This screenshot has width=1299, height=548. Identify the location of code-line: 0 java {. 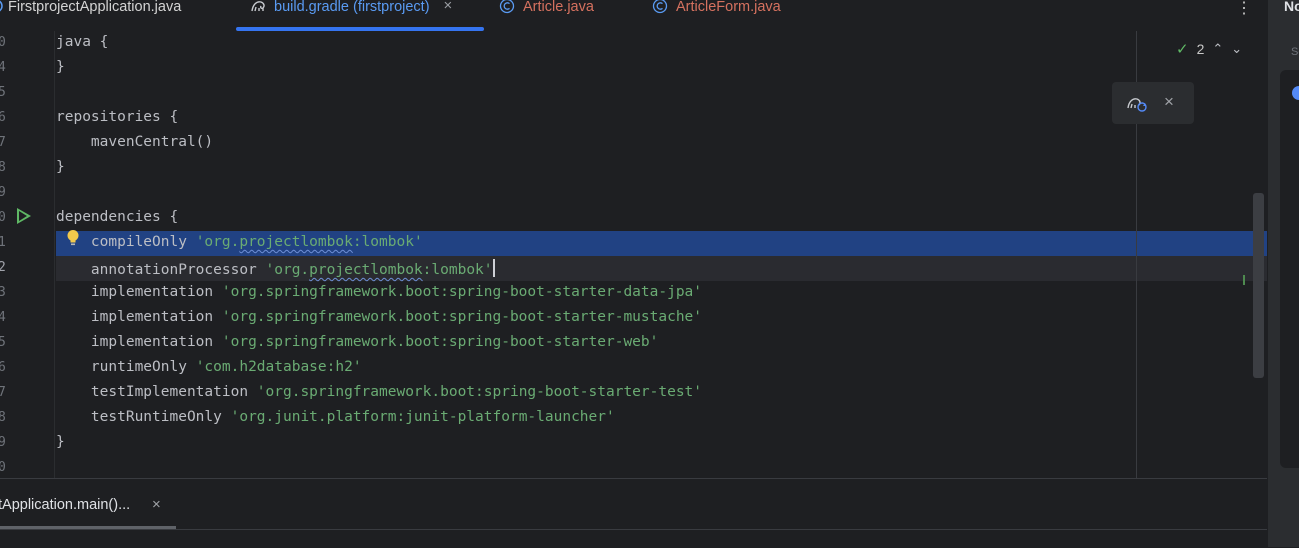
(633, 43).